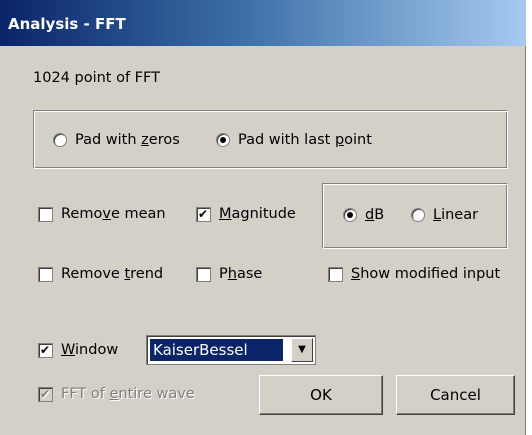 This screenshot has width=532, height=435. I want to click on remove-mean-checkbox: Remove mean, so click(102, 214).